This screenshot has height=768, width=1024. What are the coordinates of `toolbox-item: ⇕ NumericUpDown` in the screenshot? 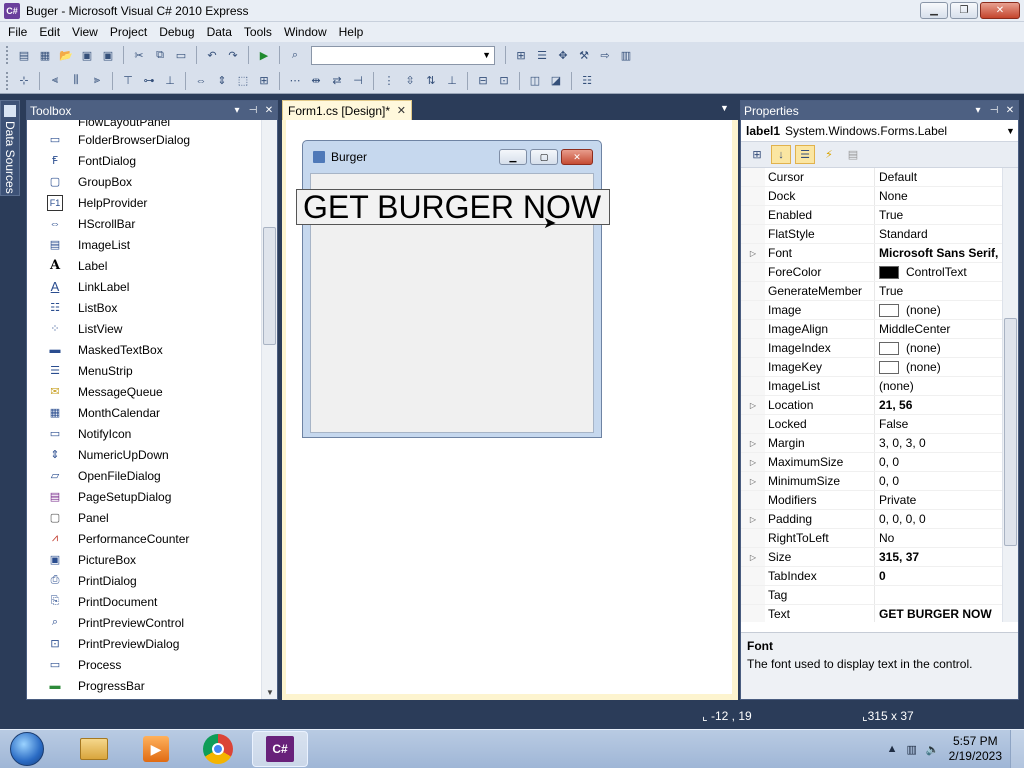 It's located at (152, 454).